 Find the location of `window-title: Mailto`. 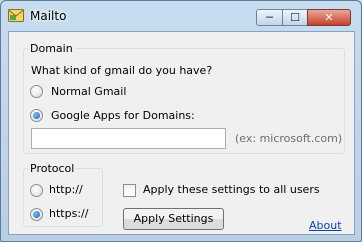

window-title: Mailto is located at coordinates (48, 16).